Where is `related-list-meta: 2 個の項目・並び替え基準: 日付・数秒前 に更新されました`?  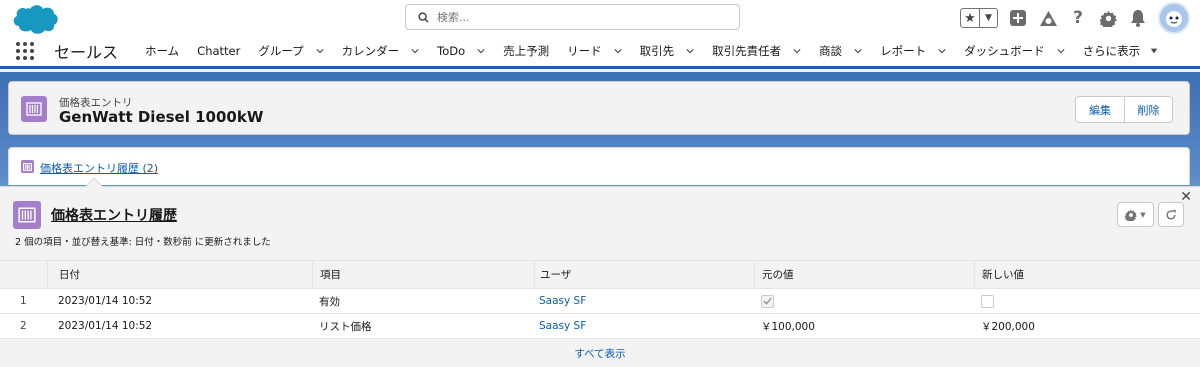 related-list-meta: 2 個の項目・並び替え基準: 日付・数秒前 に更新されました is located at coordinates (143, 242).